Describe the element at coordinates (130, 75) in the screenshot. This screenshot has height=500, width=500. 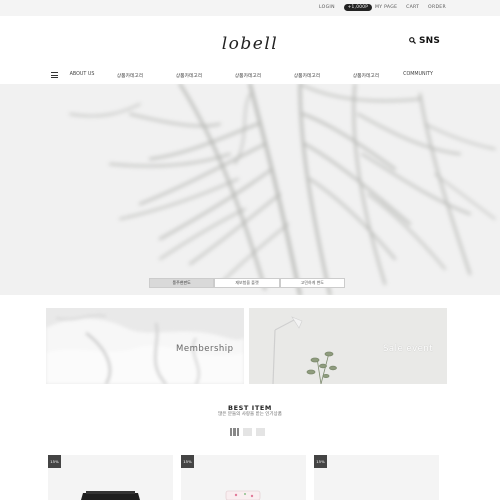
I see `nav-item-category-1: 상품카테고리` at that location.